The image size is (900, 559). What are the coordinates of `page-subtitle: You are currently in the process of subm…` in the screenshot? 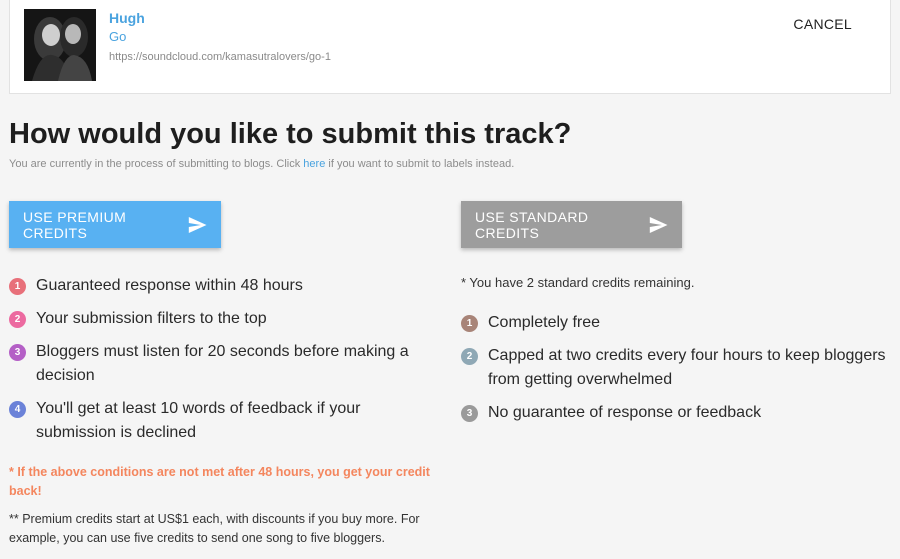 It's located at (261, 164).